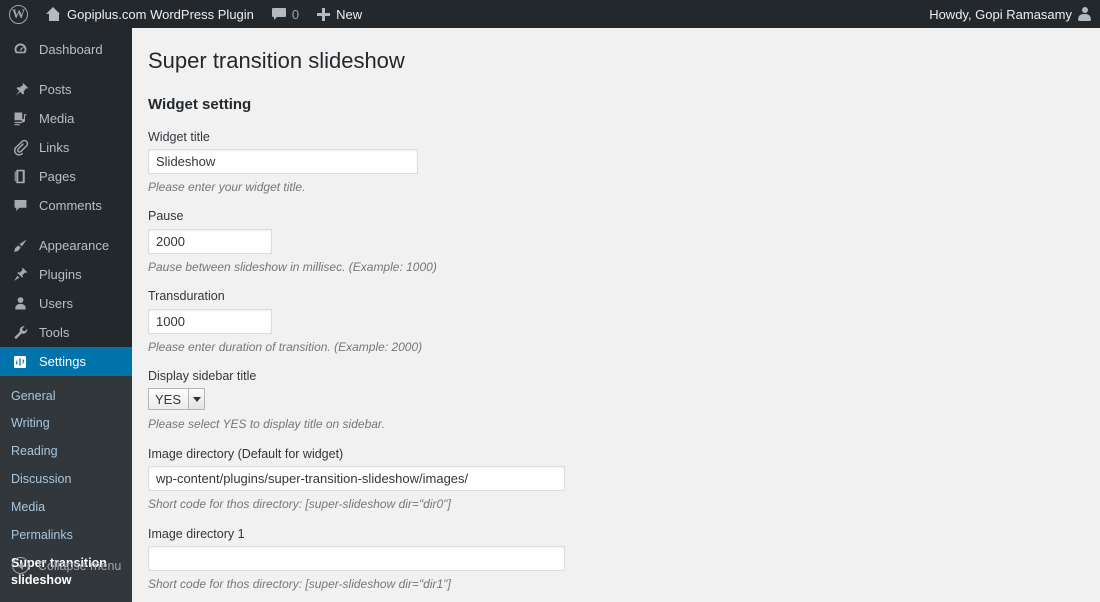 Image resolution: width=1100 pixels, height=602 pixels. Describe the element at coordinates (1084, 14) in the screenshot. I see `avatar-icon` at that location.